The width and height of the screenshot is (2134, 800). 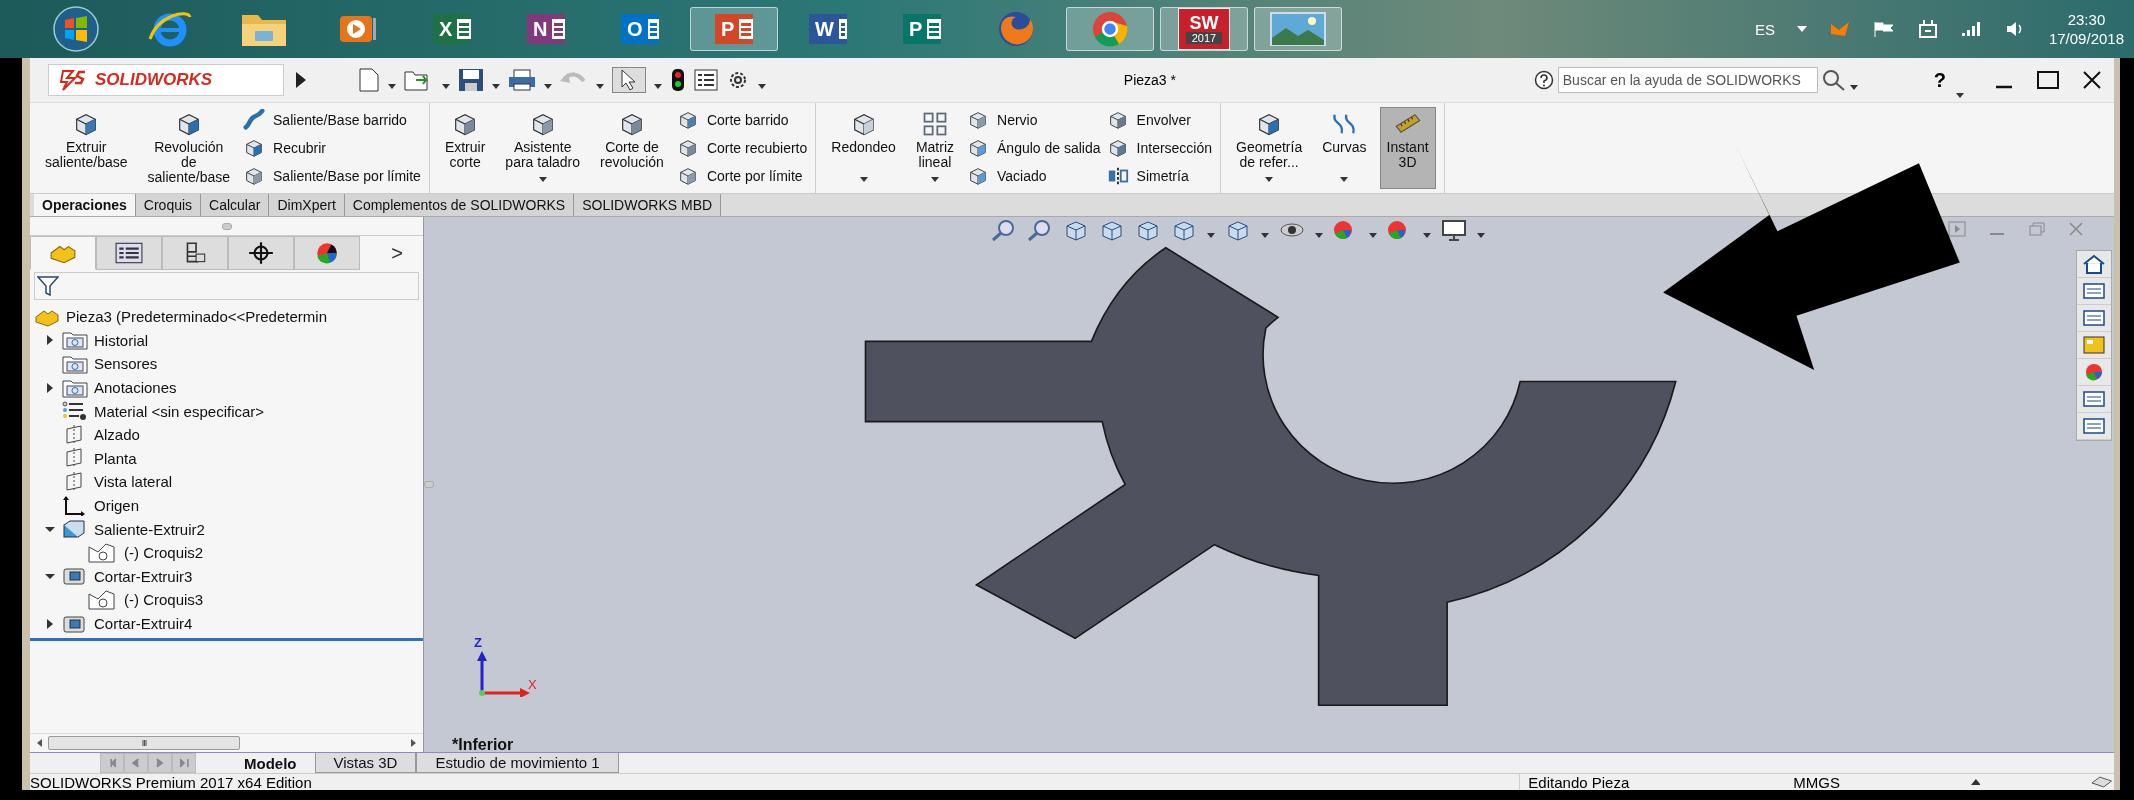 What do you see at coordinates (196, 317) in the screenshot?
I see `tree-item: Pieza3 (Predeterminado<<Predetermin` at bounding box center [196, 317].